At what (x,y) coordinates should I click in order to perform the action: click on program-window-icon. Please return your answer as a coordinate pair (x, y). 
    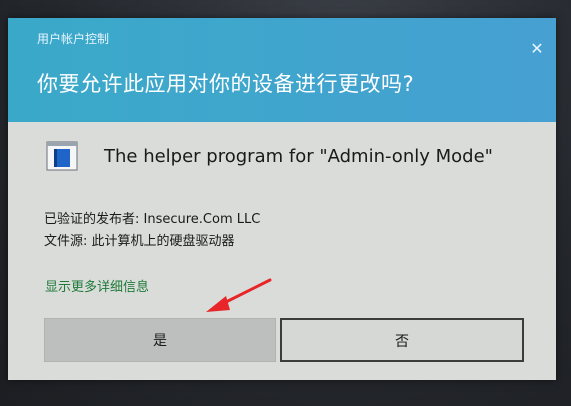
    Looking at the image, I should click on (62, 156).